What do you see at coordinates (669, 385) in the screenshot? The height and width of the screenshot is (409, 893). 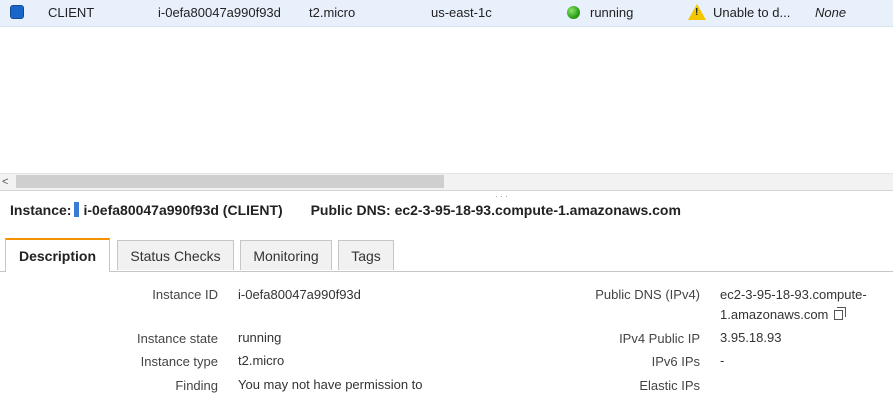 I see `elastic-ips-label: Elastic IPs` at bounding box center [669, 385].